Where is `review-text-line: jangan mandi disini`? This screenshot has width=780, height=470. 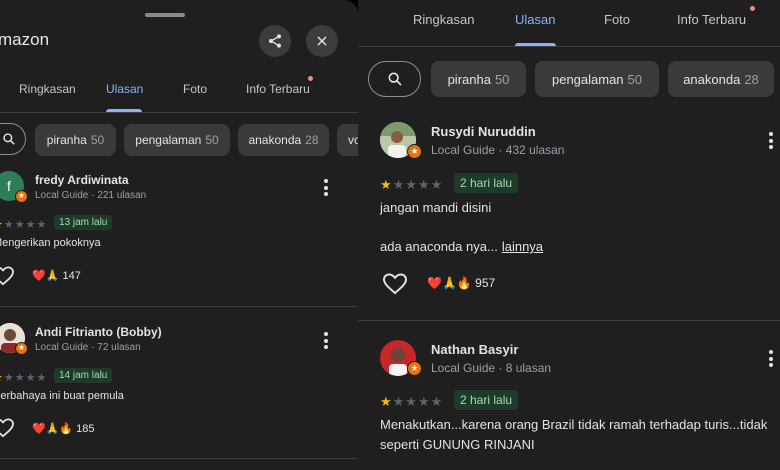 review-text-line: jangan mandi disini is located at coordinates (436, 207).